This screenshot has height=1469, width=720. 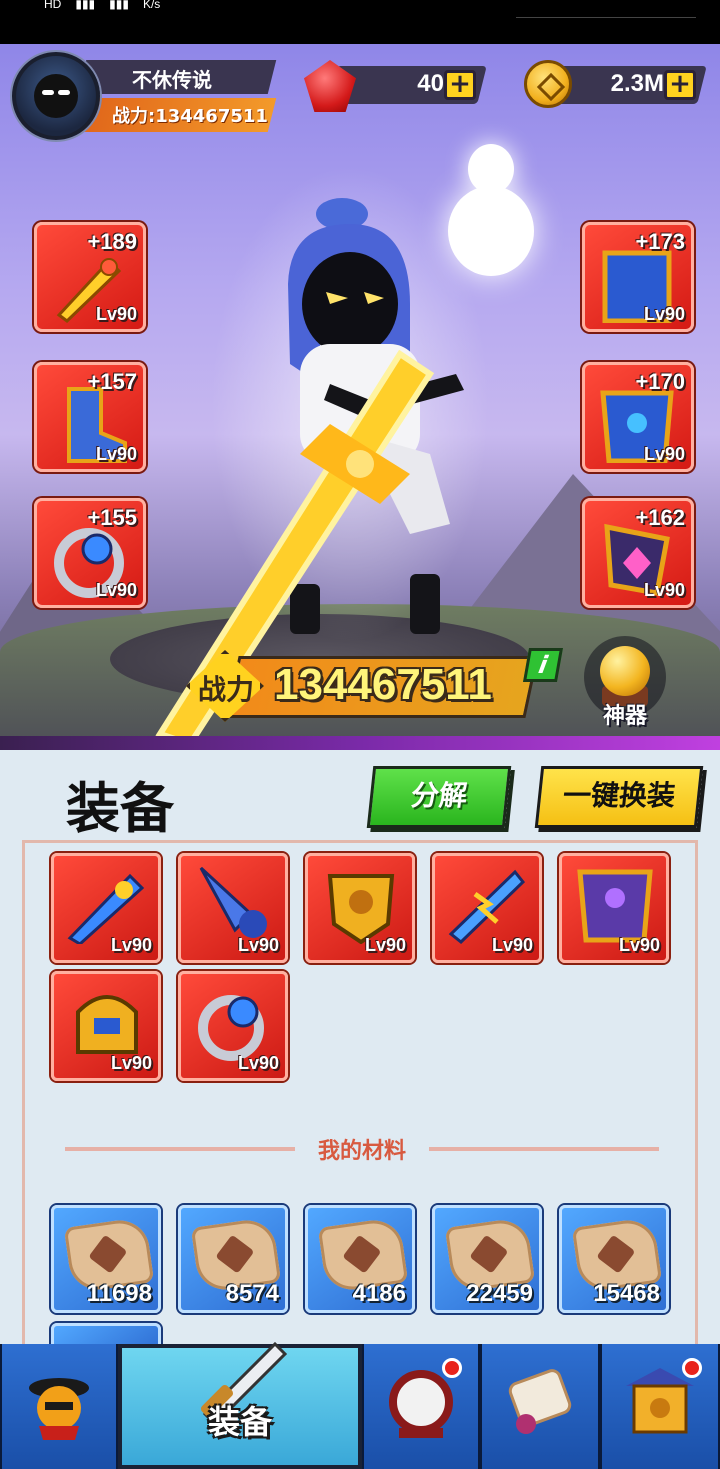 I want to click on equipped-slot-ring: +155 Lv90, so click(x=90, y=553).